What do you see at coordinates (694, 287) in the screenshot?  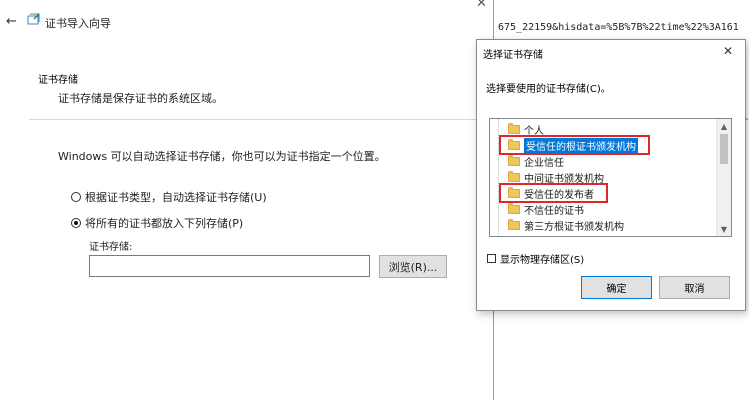 I see `cancel-button: 取消` at bounding box center [694, 287].